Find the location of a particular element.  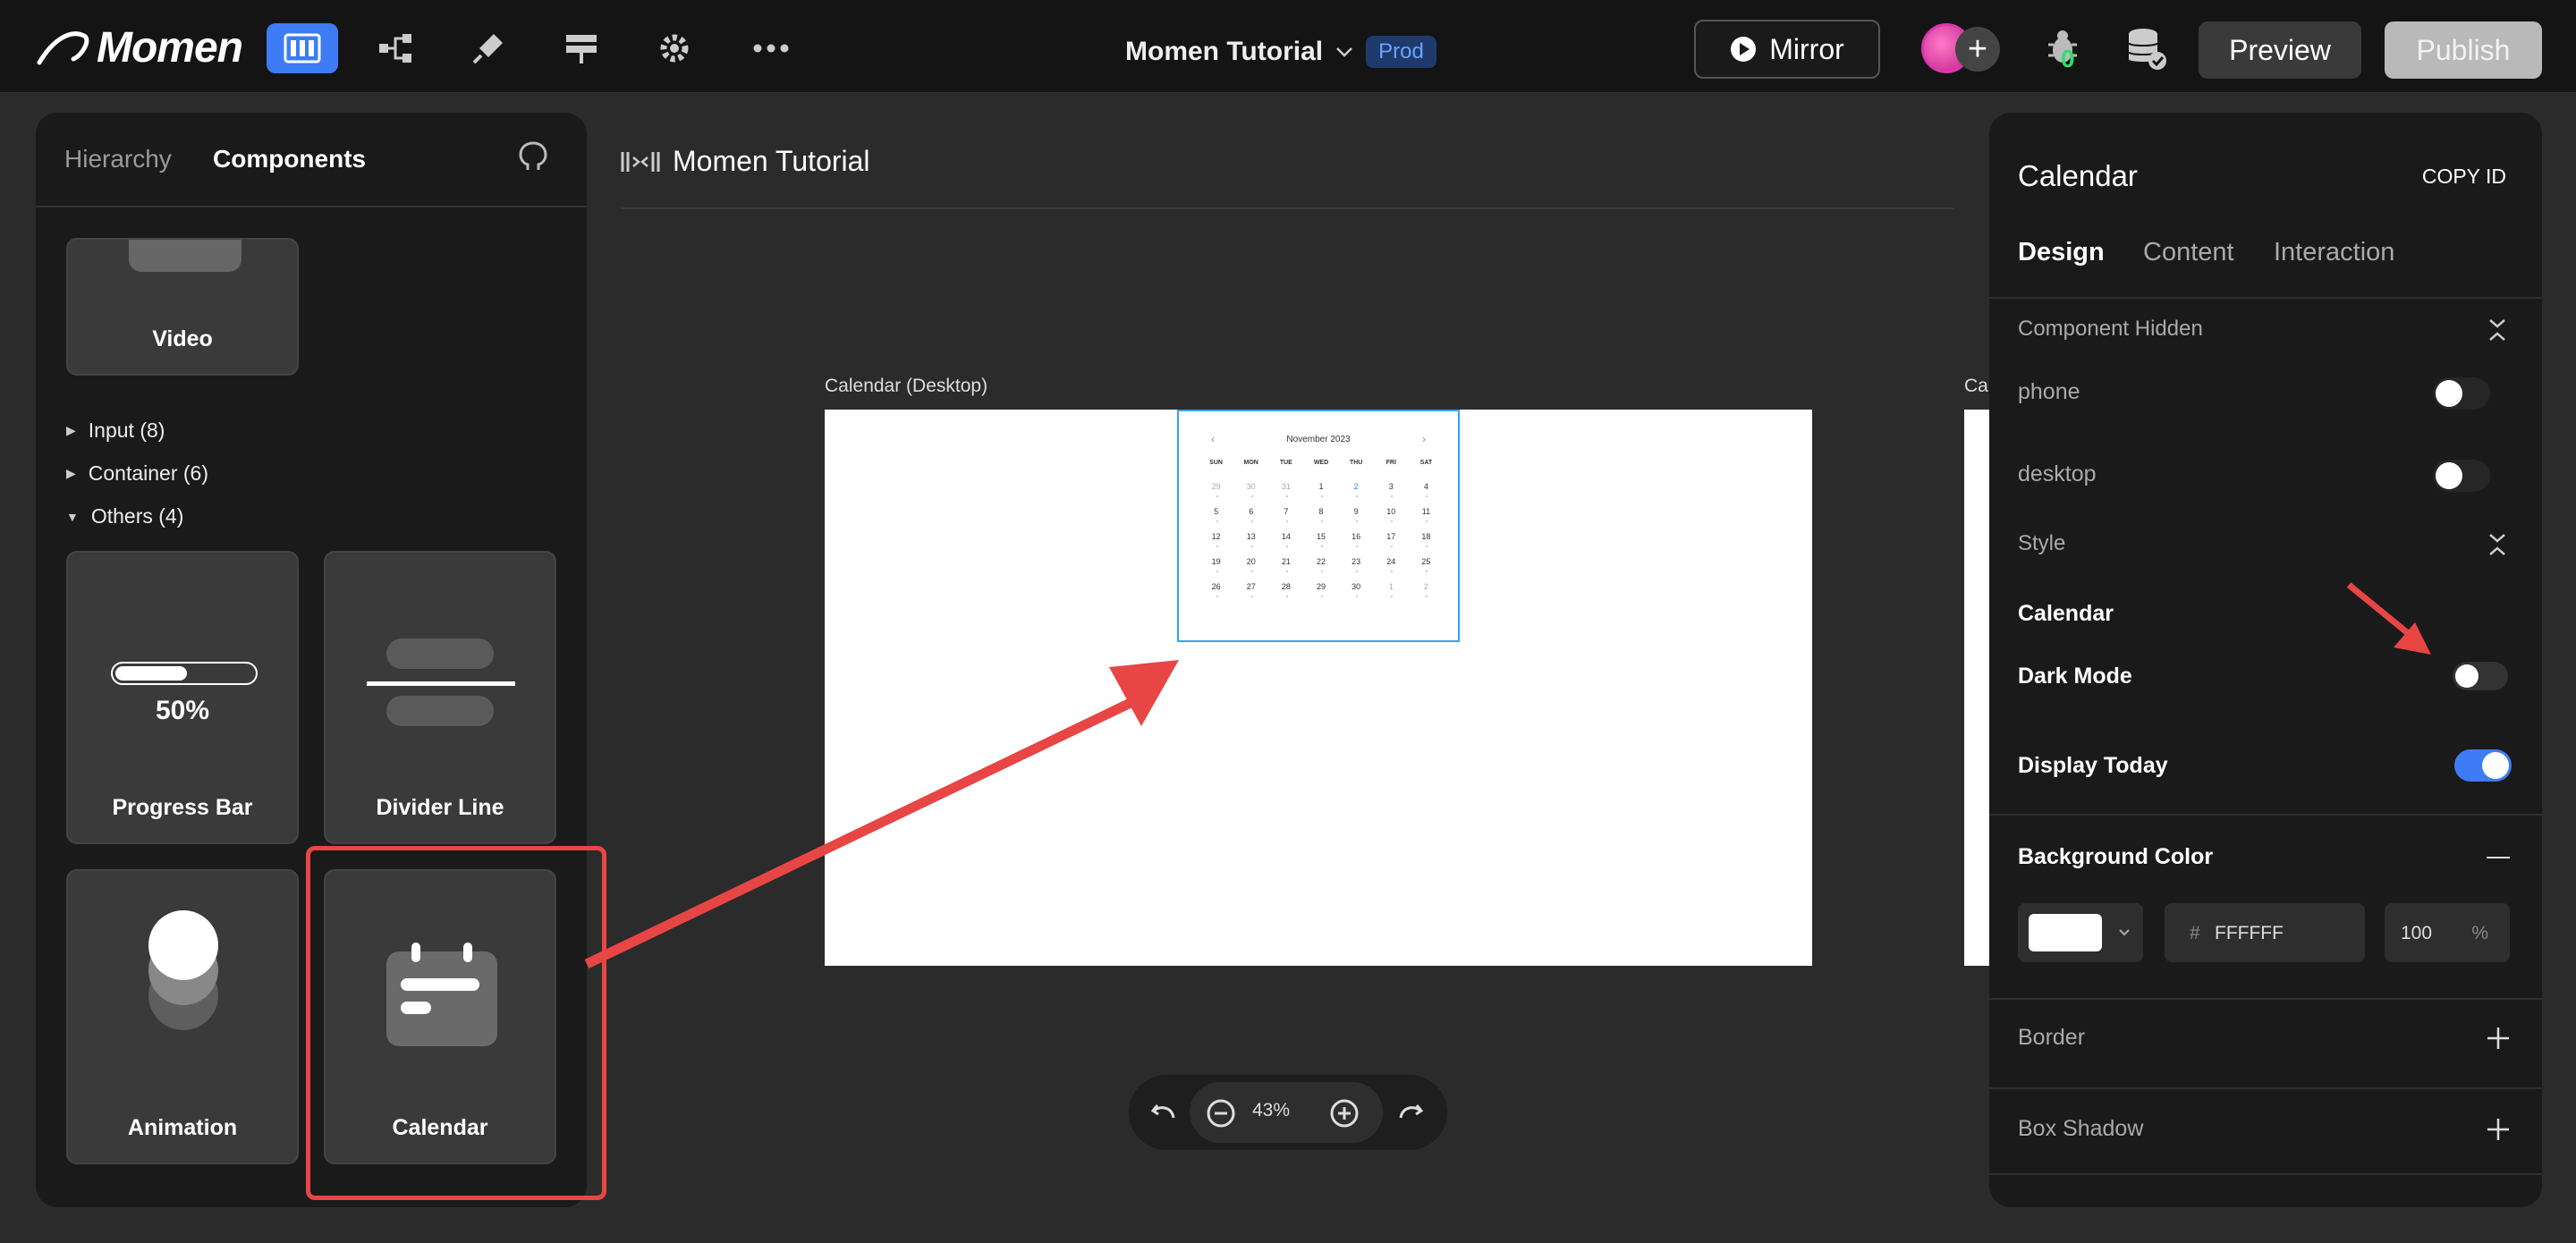

components-panel-button is located at coordinates (302, 48).